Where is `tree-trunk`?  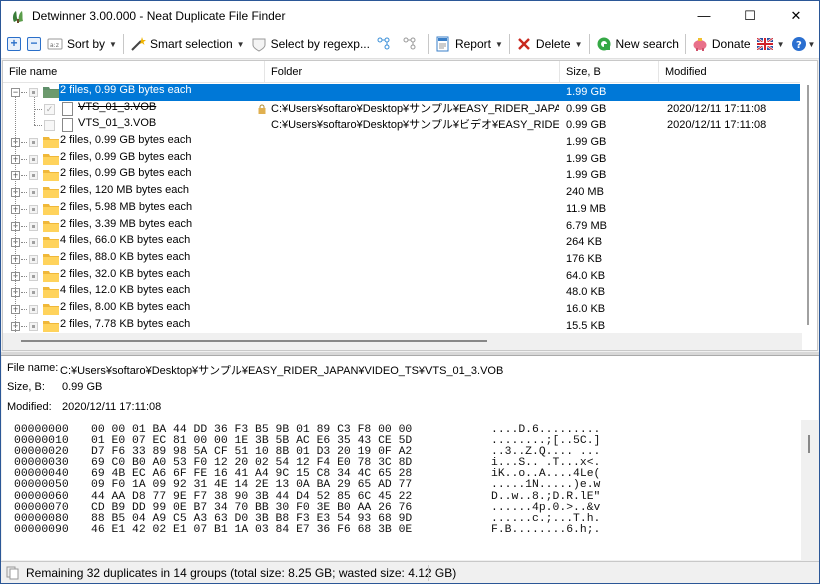 tree-trunk is located at coordinates (15, 216).